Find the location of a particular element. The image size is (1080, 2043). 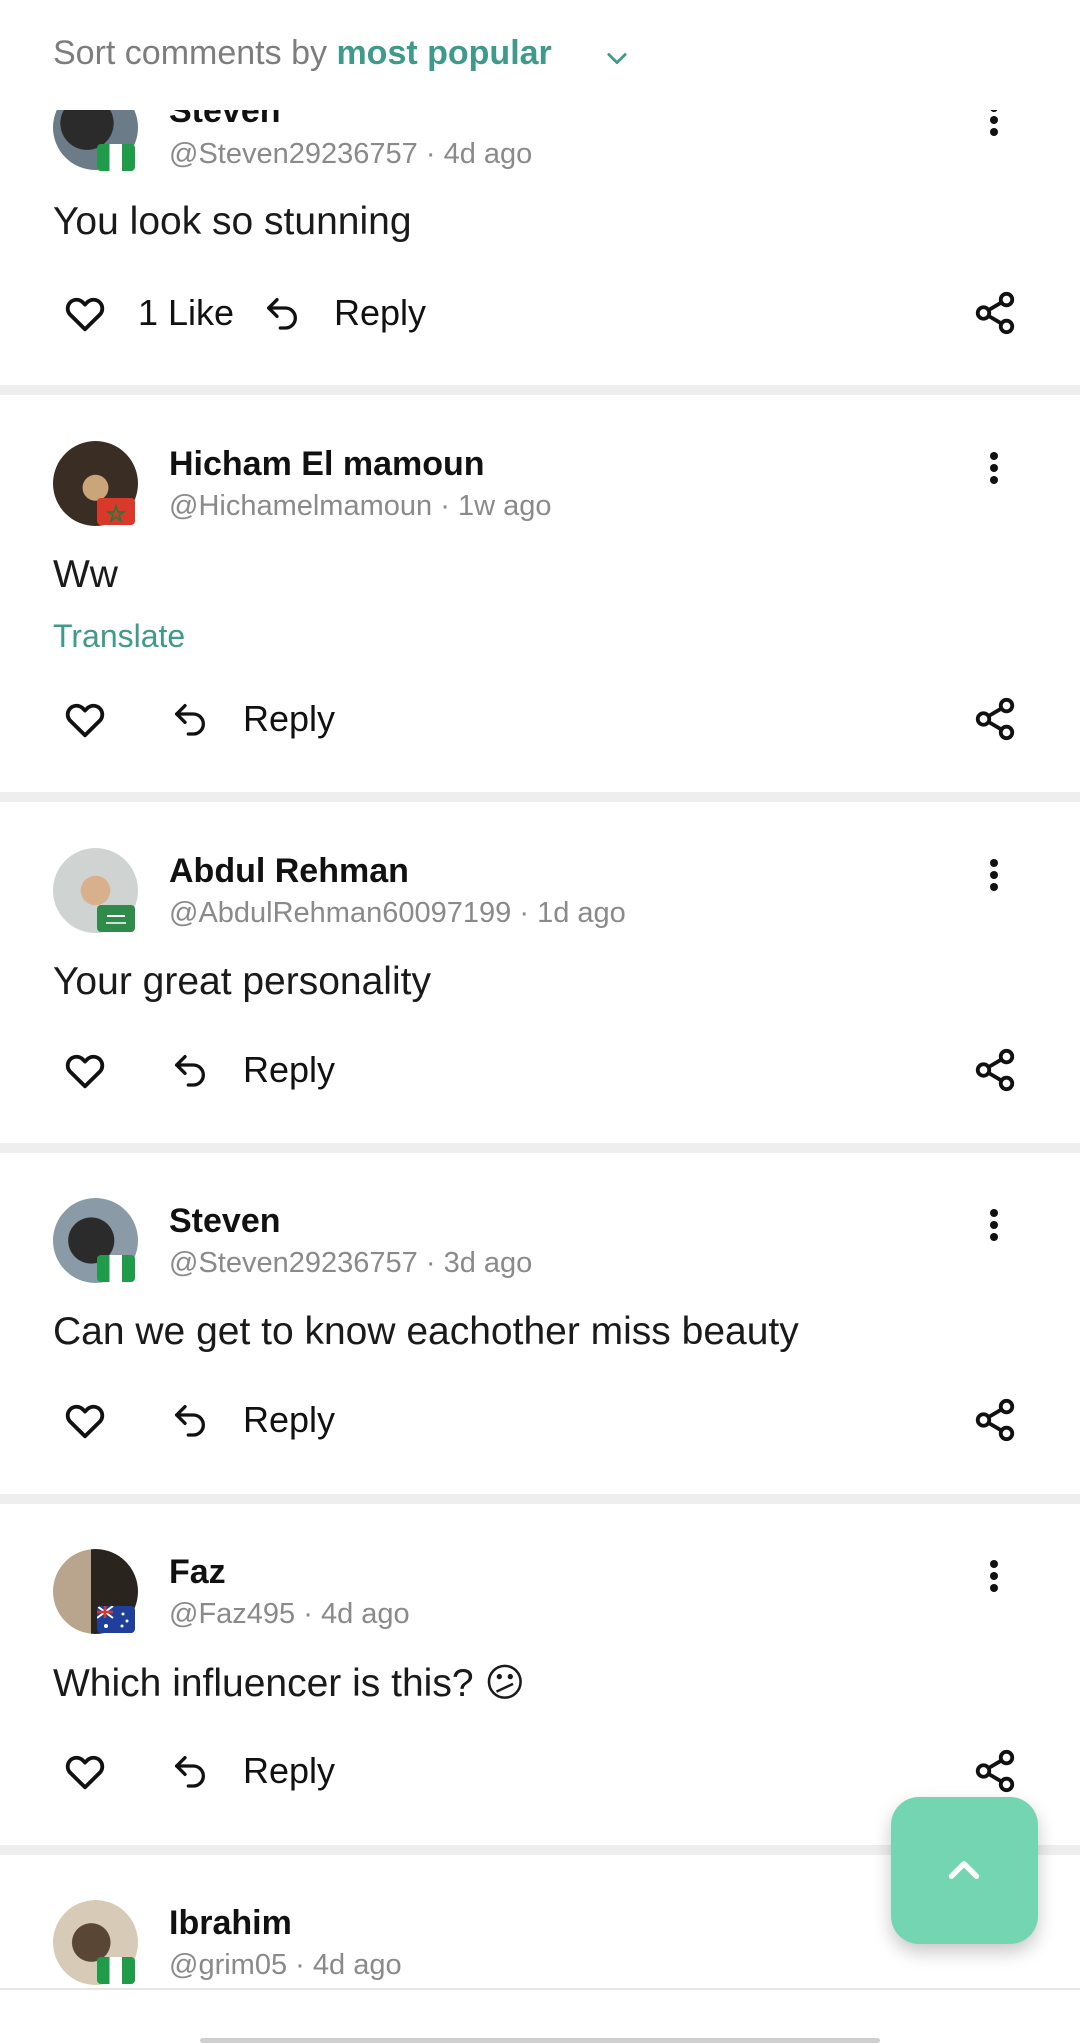

sort-bar: Sort comments by most popular is located at coordinates (540, 55).